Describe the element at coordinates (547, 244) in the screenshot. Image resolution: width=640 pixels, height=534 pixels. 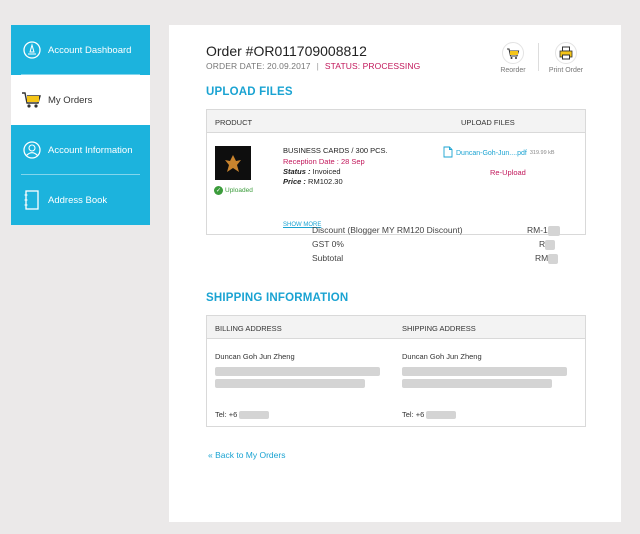
I see `totals-value: R` at that location.